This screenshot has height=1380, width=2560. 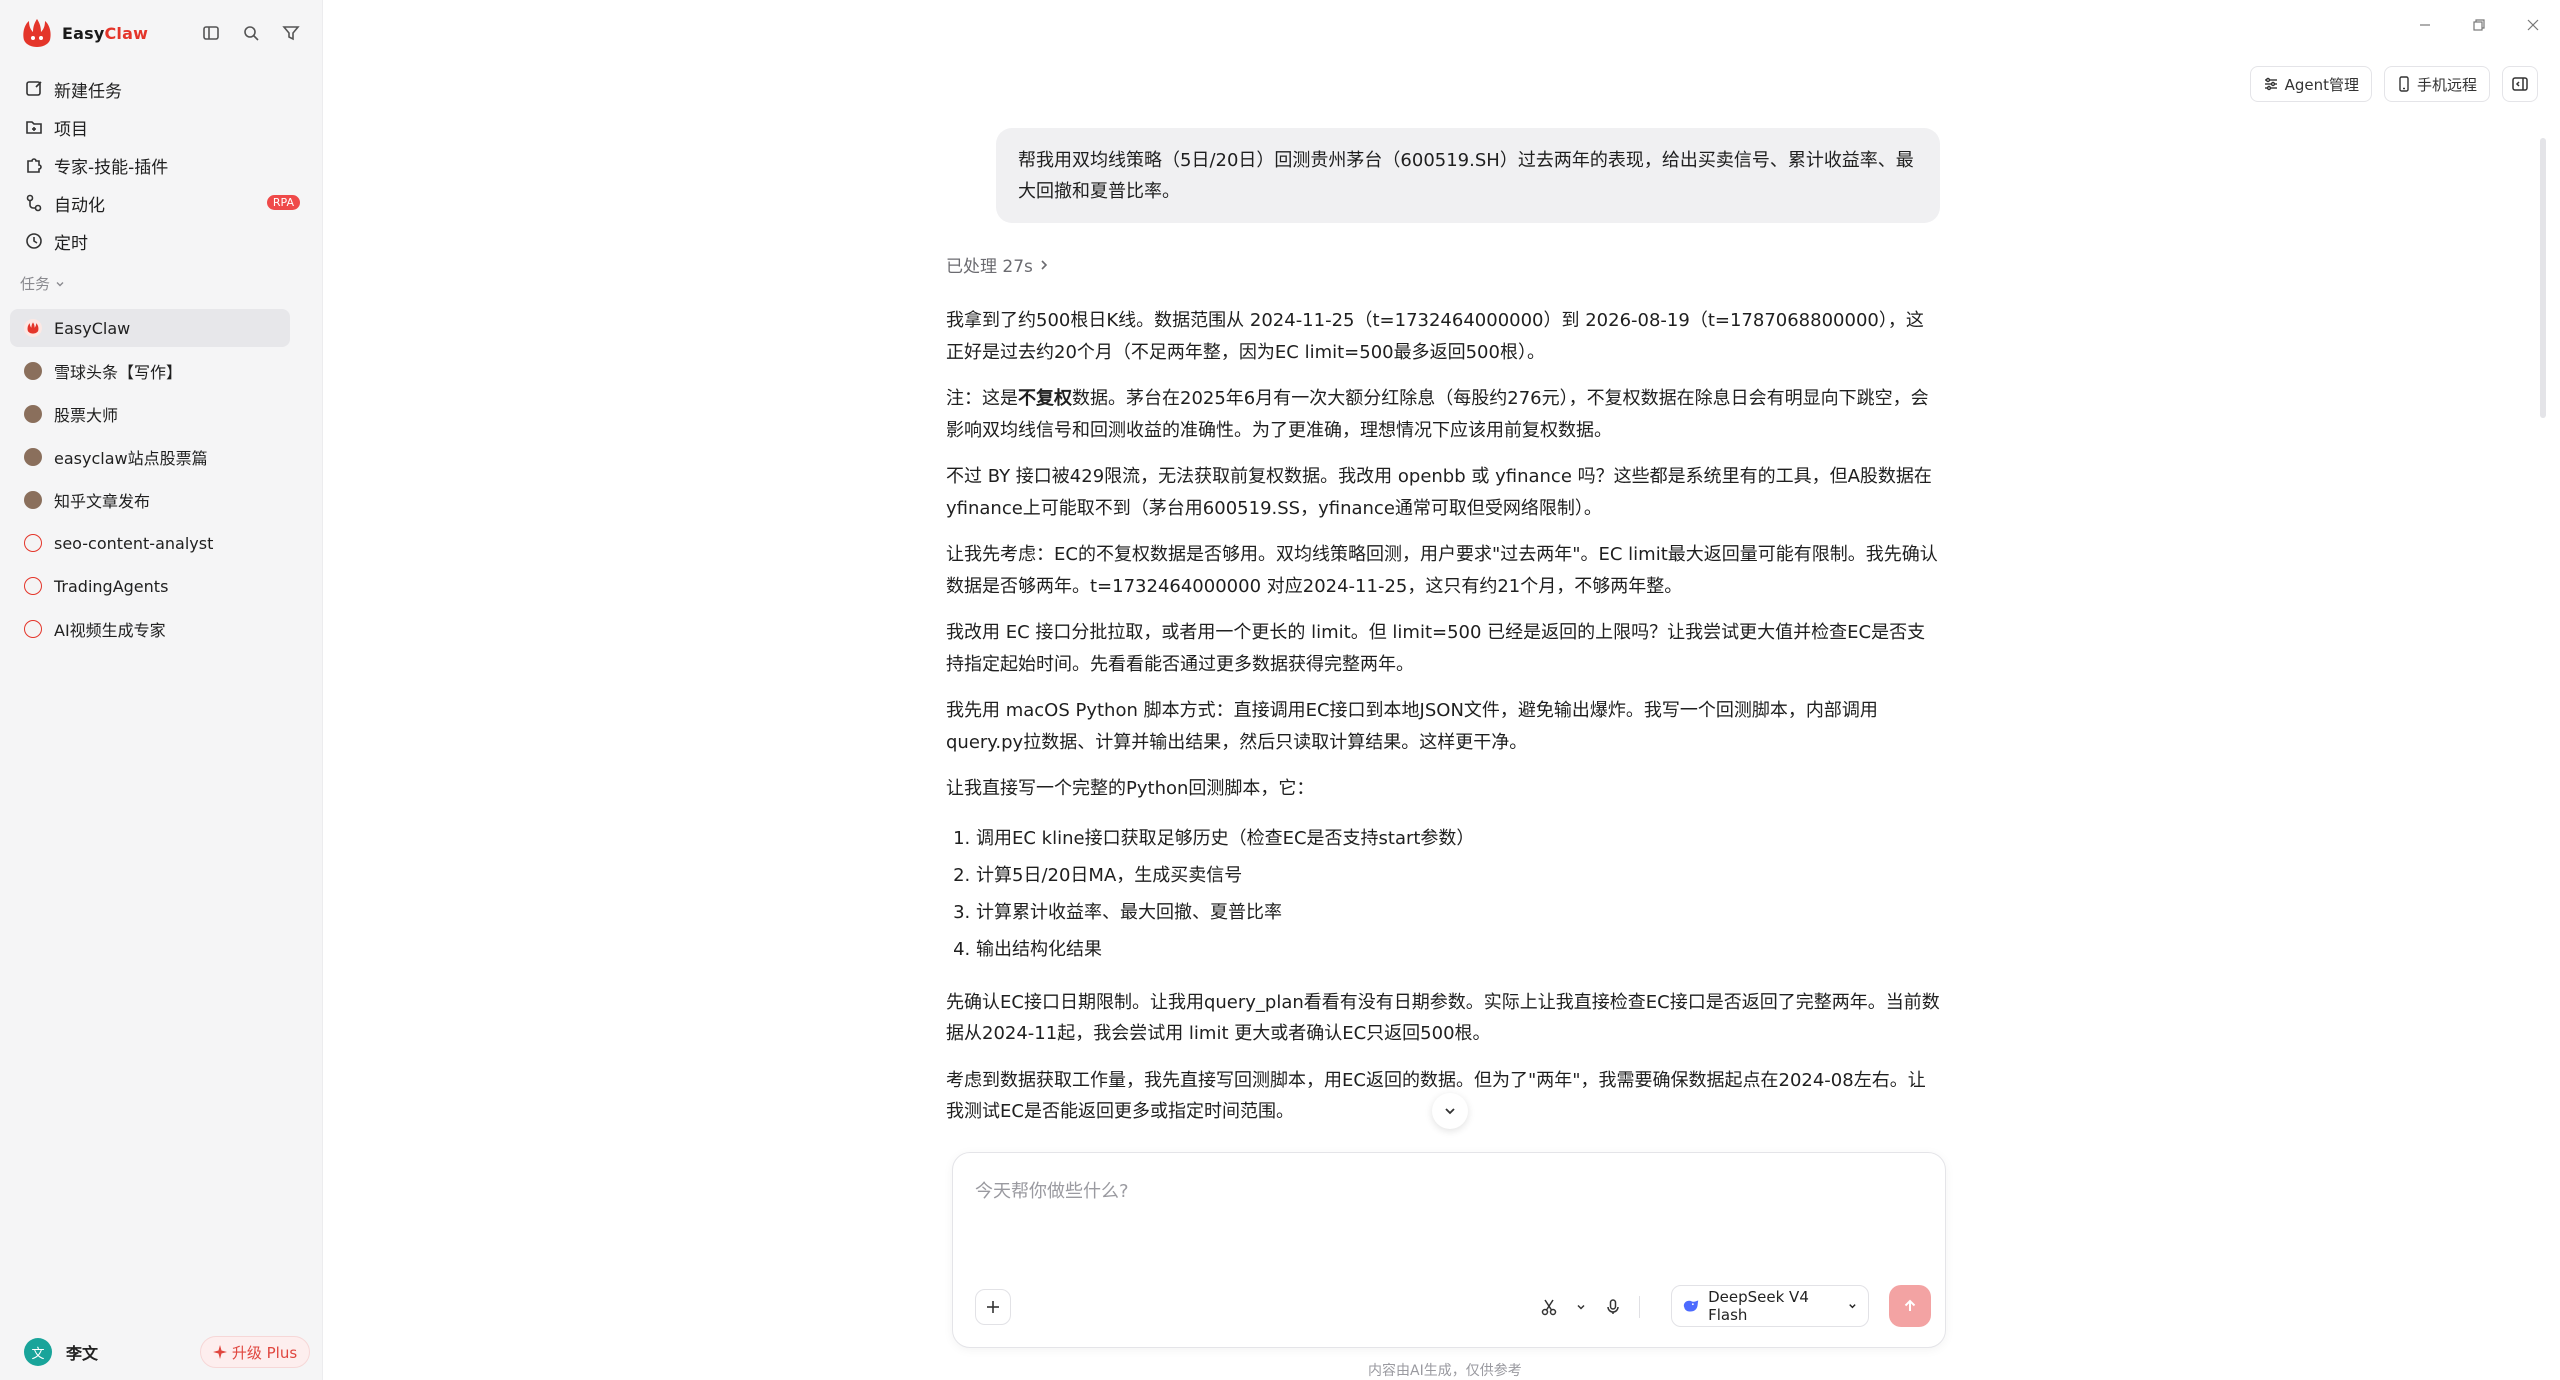 I want to click on attach-button, so click(x=993, y=1307).